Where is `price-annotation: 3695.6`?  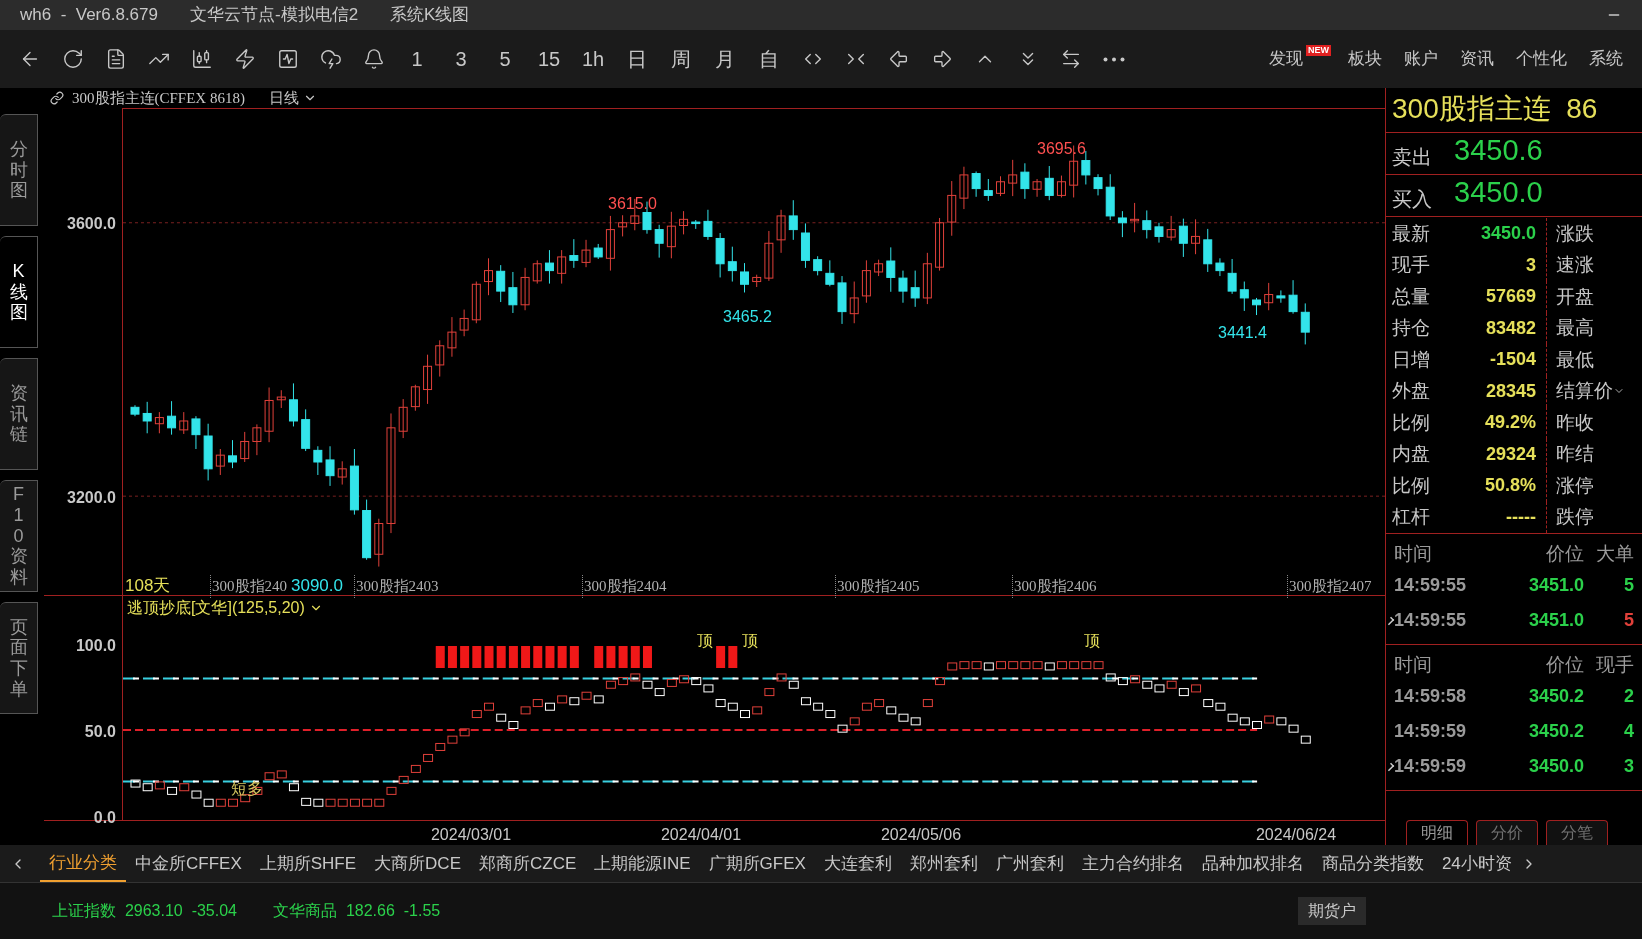 price-annotation: 3695.6 is located at coordinates (1061, 149).